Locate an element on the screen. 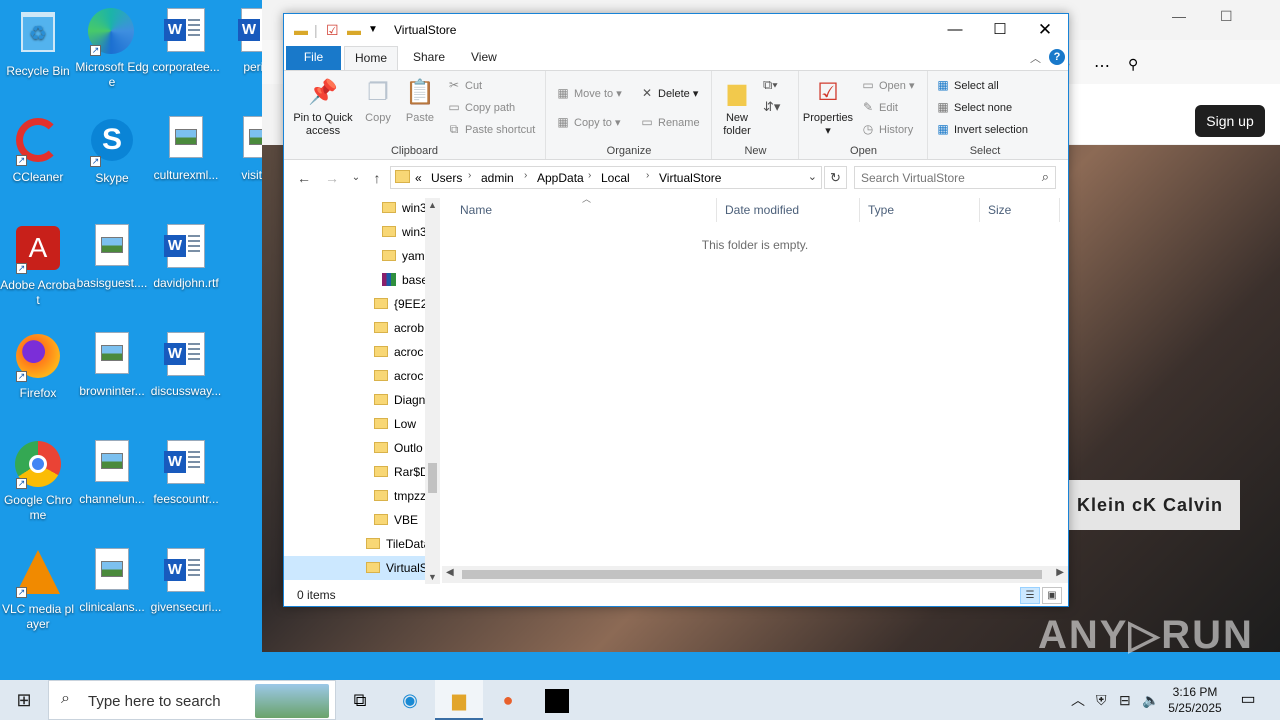 This screenshot has width=1280, height=720. breadcrumb-item: admin is located at coordinates (497, 178).